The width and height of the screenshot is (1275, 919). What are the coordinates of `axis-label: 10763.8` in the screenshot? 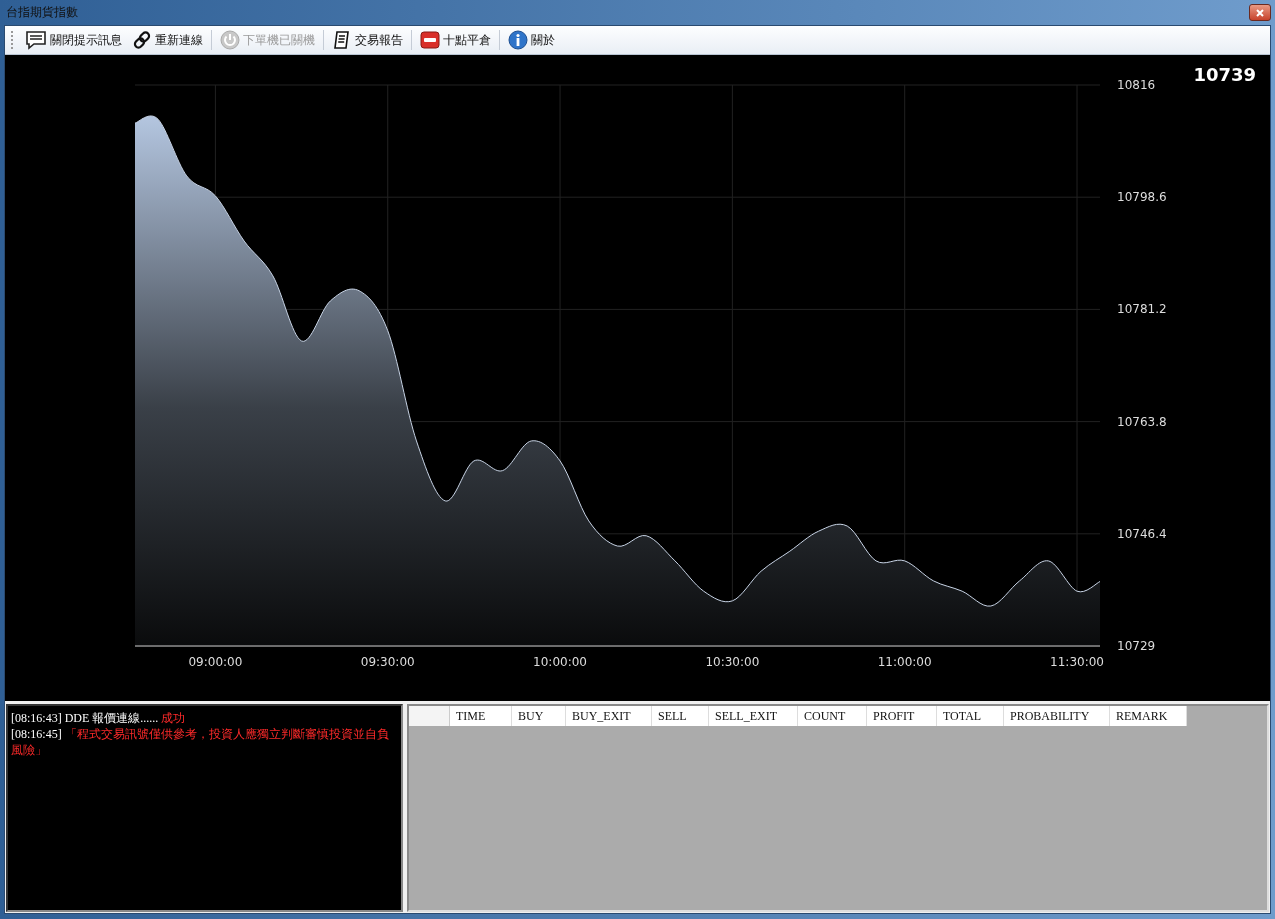 It's located at (1142, 421).